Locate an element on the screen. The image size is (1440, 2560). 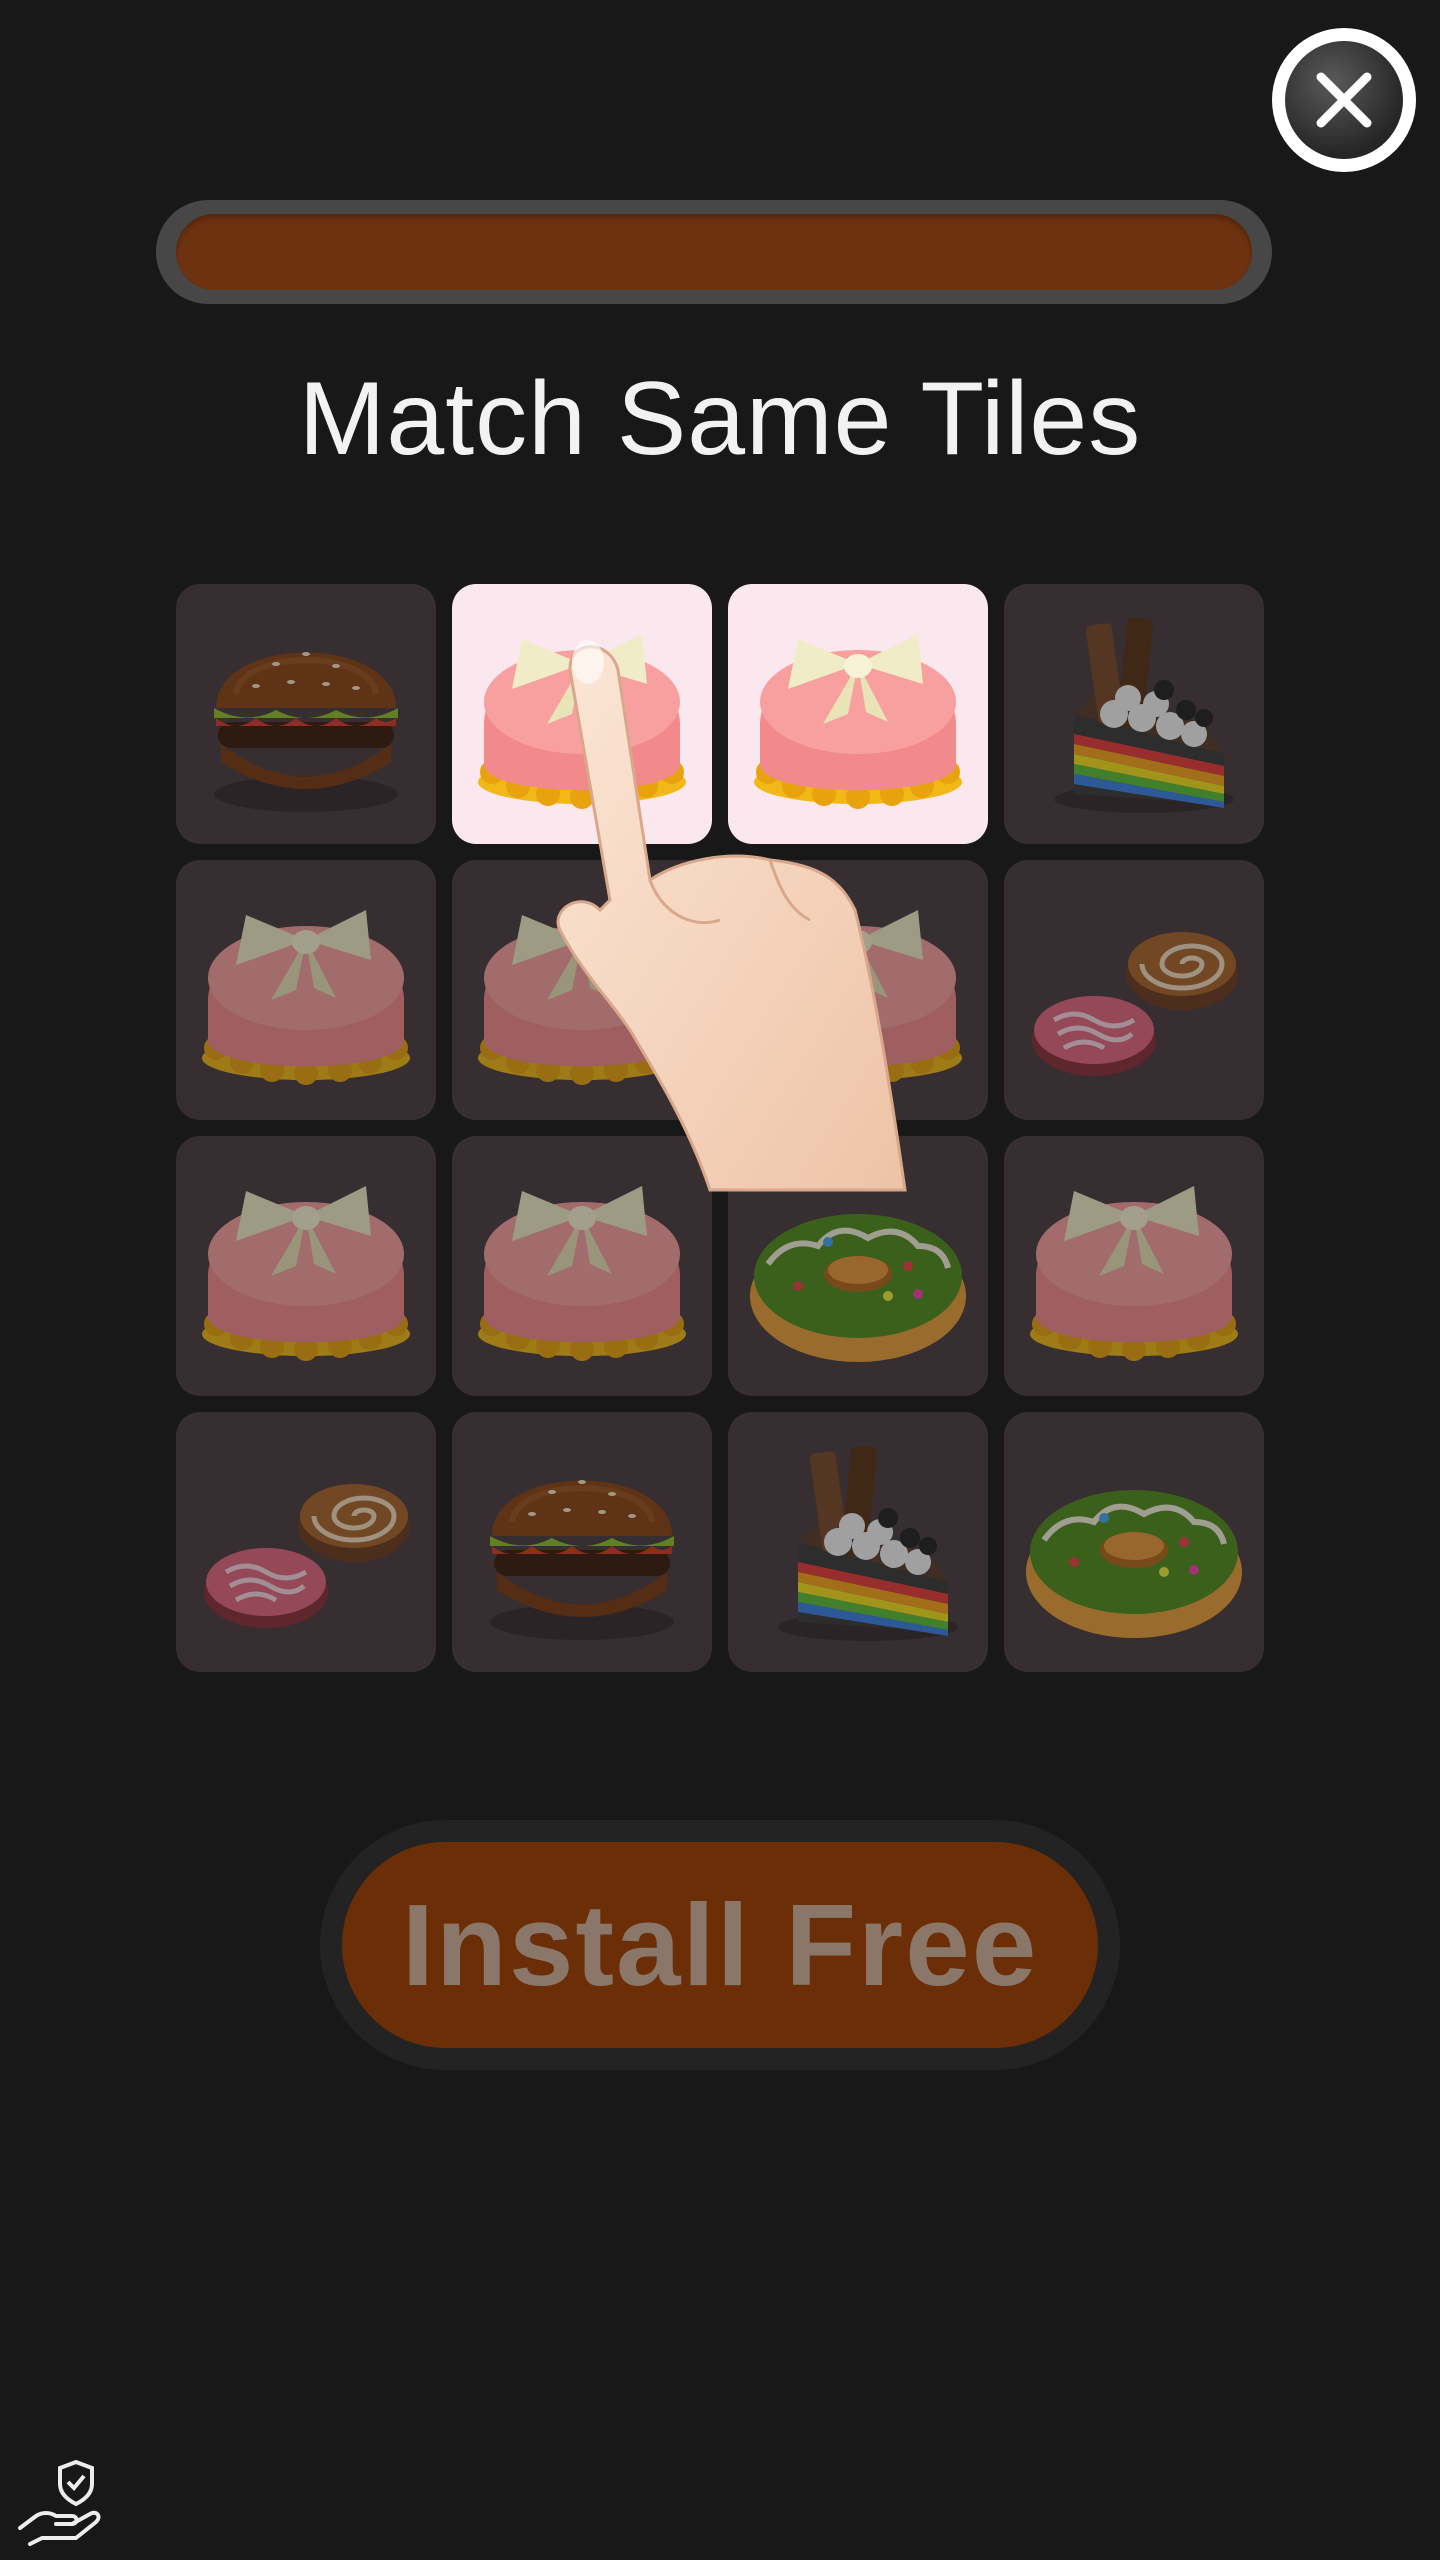
close-icon is located at coordinates (1344, 100).